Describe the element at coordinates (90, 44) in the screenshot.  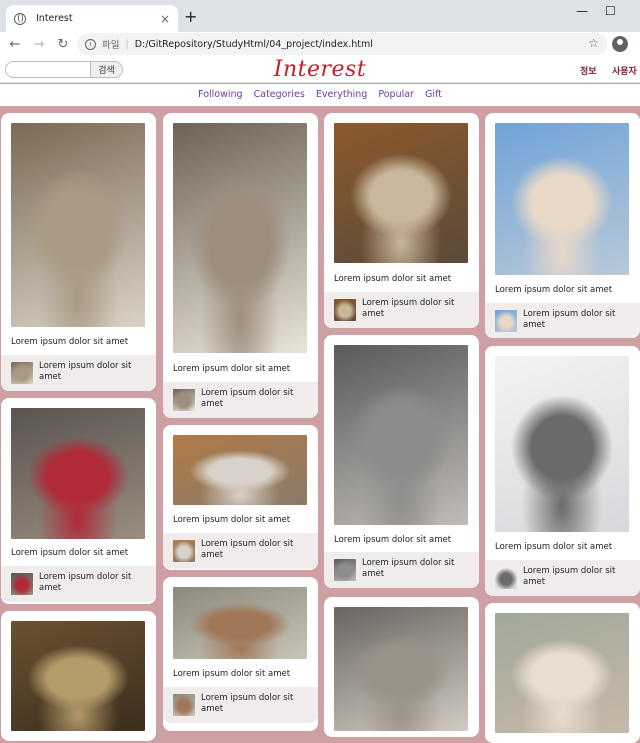
I see `info-icon: i` at that location.